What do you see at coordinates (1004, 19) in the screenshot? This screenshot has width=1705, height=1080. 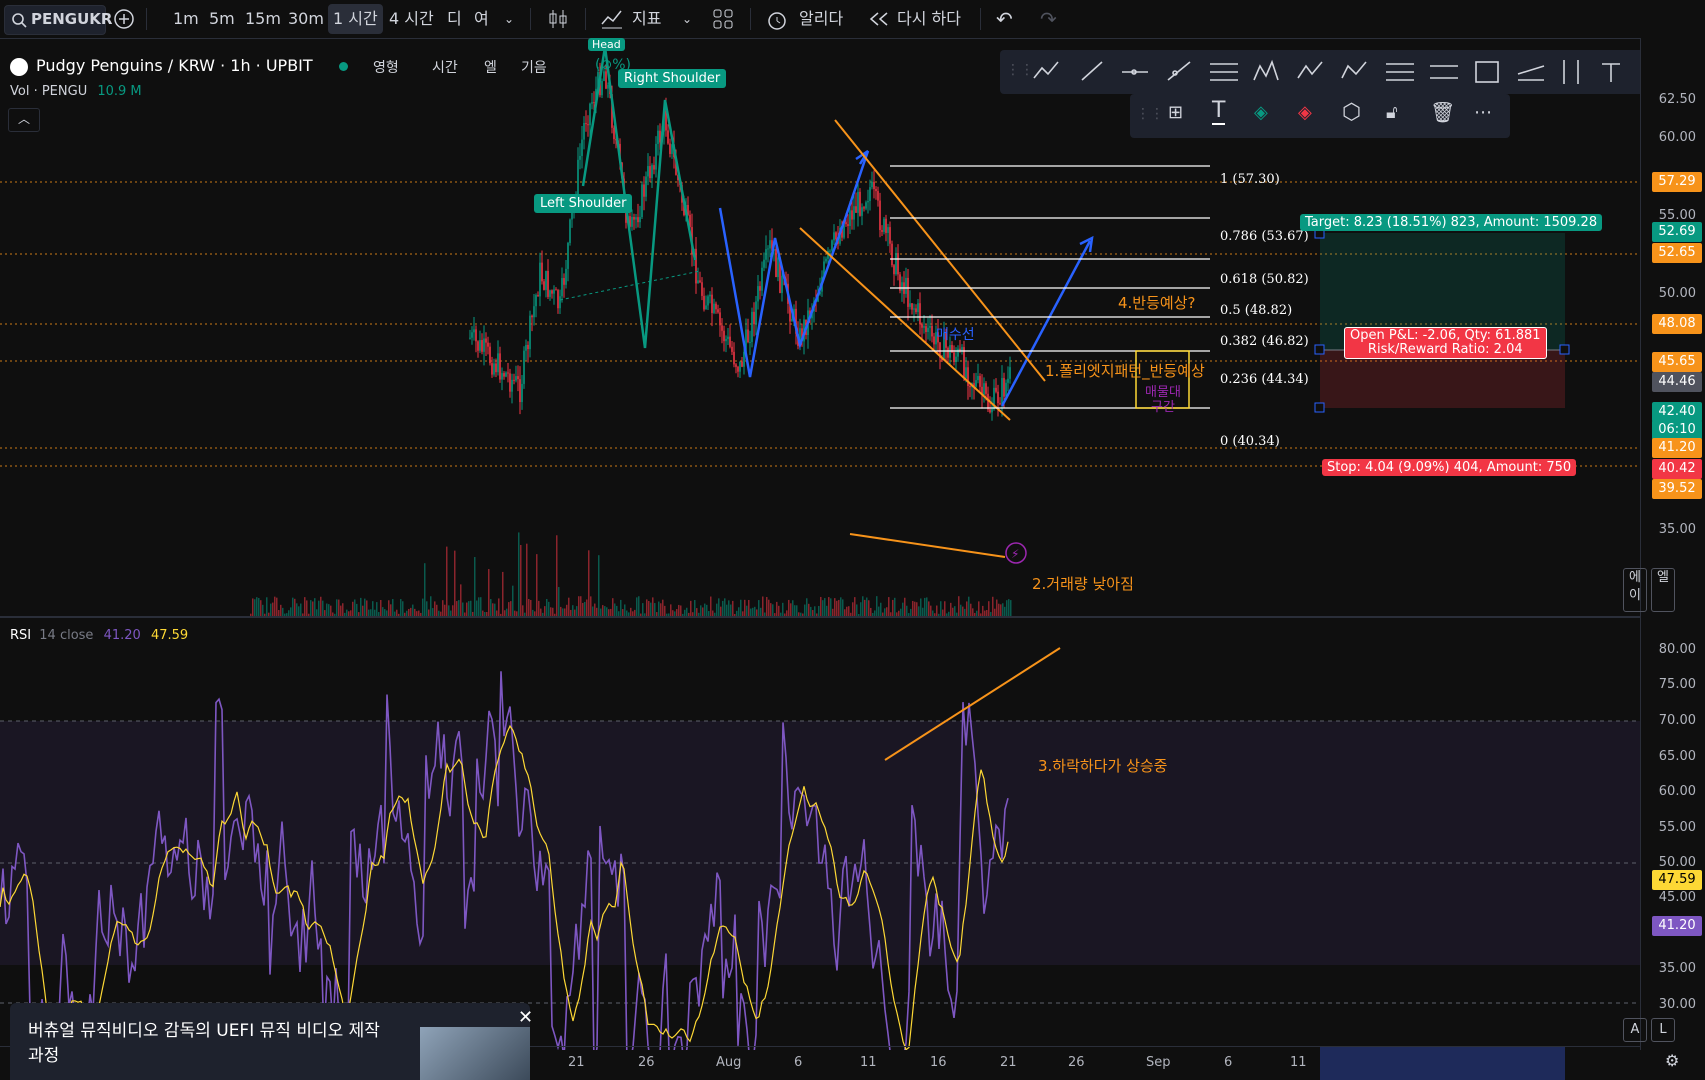 I see `undo-icon: ↶` at bounding box center [1004, 19].